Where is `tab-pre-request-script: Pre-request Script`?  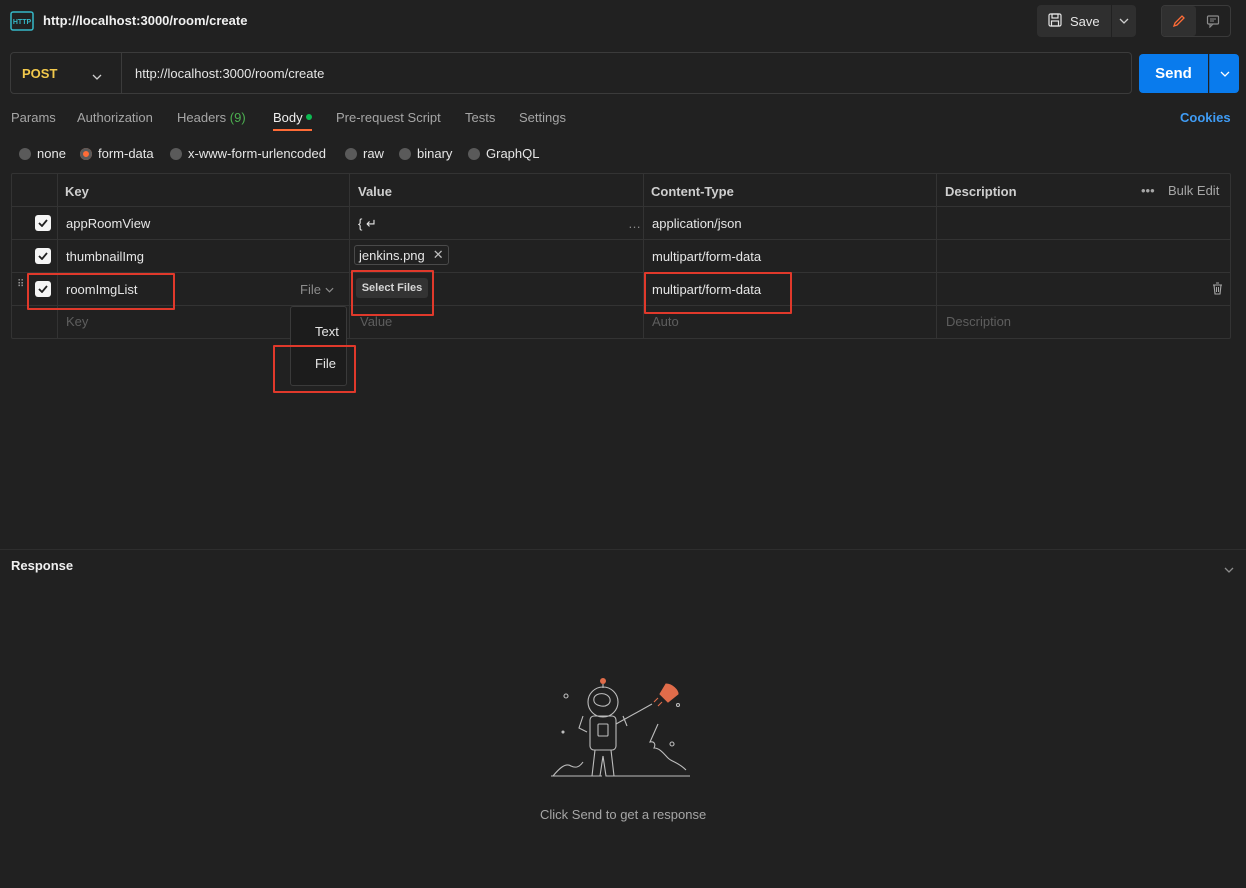 tab-pre-request-script: Pre-request Script is located at coordinates (388, 117).